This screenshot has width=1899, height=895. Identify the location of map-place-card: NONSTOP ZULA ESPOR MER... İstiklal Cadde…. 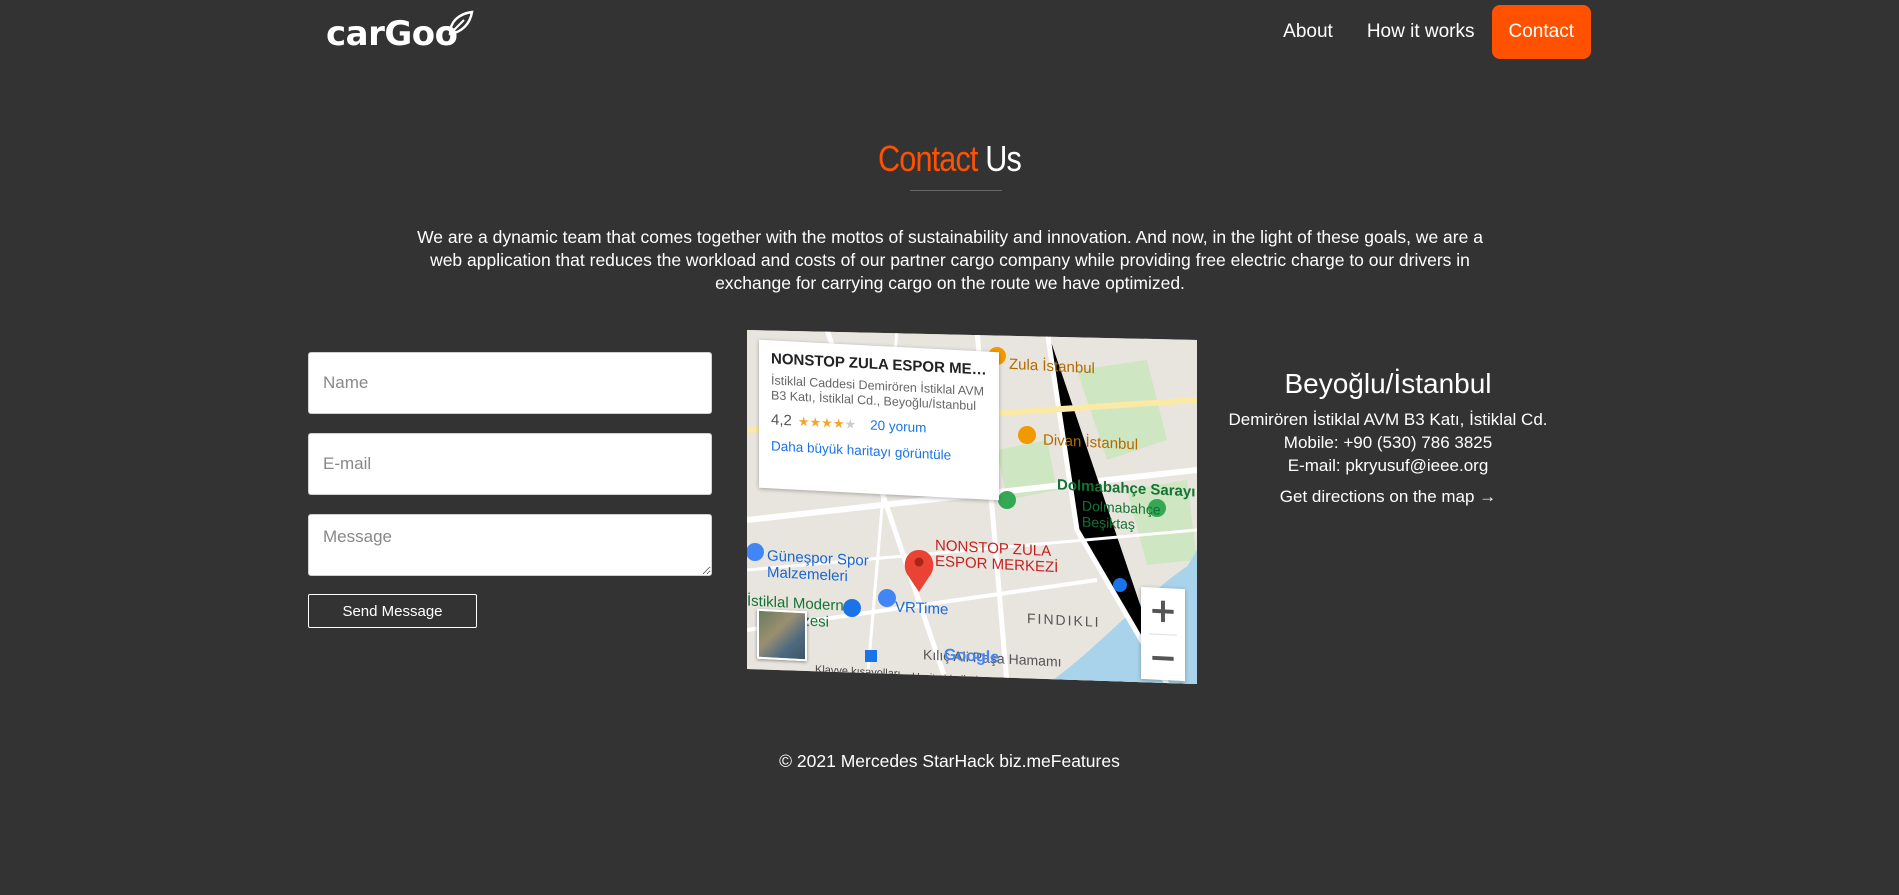
(879, 420).